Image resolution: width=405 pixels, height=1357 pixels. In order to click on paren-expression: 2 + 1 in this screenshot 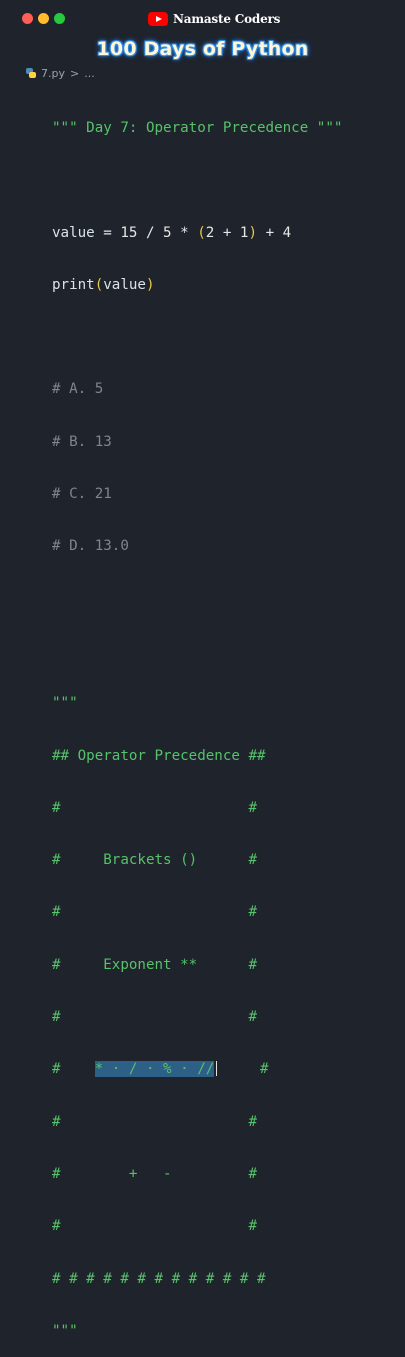, I will do `click(227, 232)`.